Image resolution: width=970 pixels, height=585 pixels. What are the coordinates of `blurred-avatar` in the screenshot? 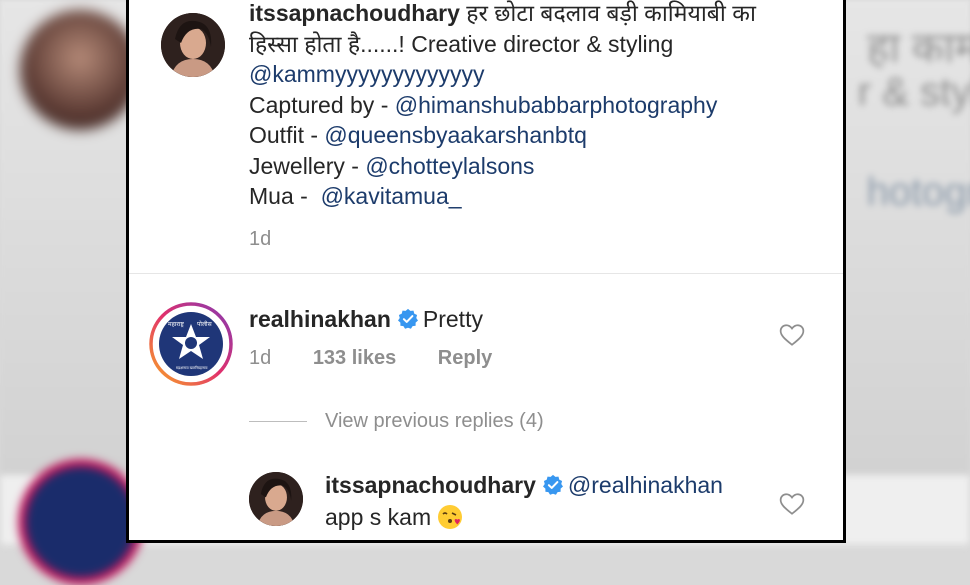 It's located at (80, 70).